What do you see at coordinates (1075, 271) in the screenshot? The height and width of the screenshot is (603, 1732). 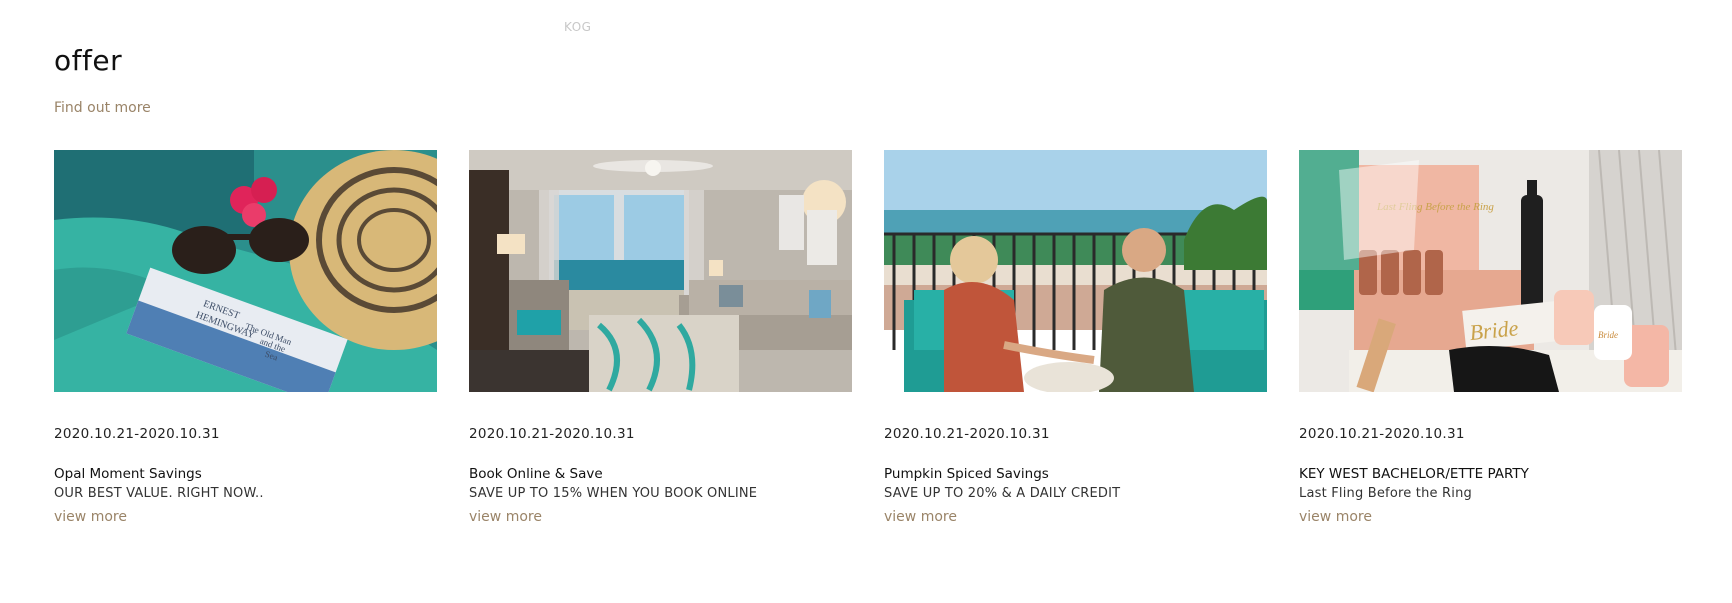 I see `offer-image-couple-balcony` at bounding box center [1075, 271].